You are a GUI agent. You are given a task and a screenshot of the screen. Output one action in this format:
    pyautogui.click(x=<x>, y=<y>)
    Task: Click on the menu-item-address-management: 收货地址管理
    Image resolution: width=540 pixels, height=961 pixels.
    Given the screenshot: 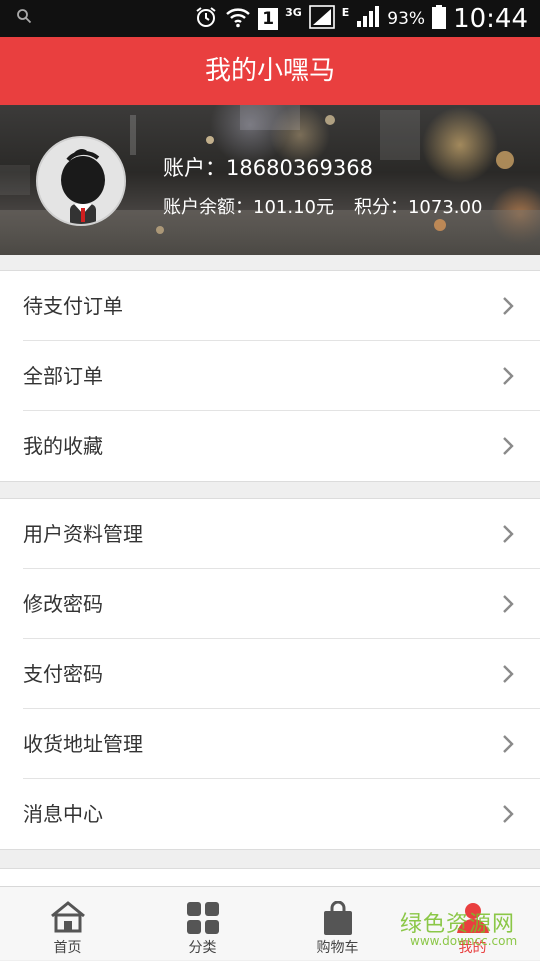 What is the action you would take?
    pyautogui.click(x=281, y=744)
    